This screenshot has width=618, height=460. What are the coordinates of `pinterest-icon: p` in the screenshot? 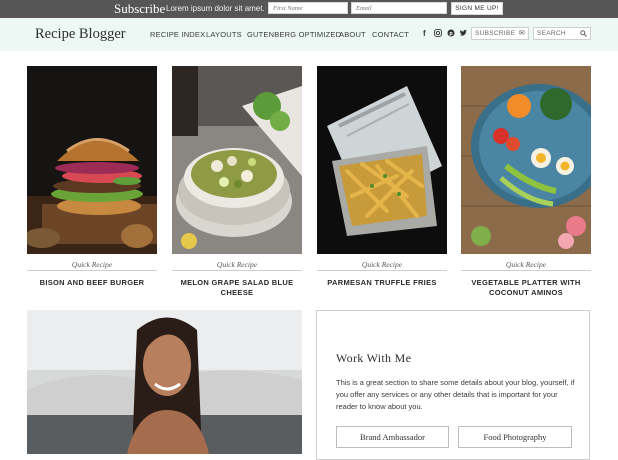 It's located at (451, 34).